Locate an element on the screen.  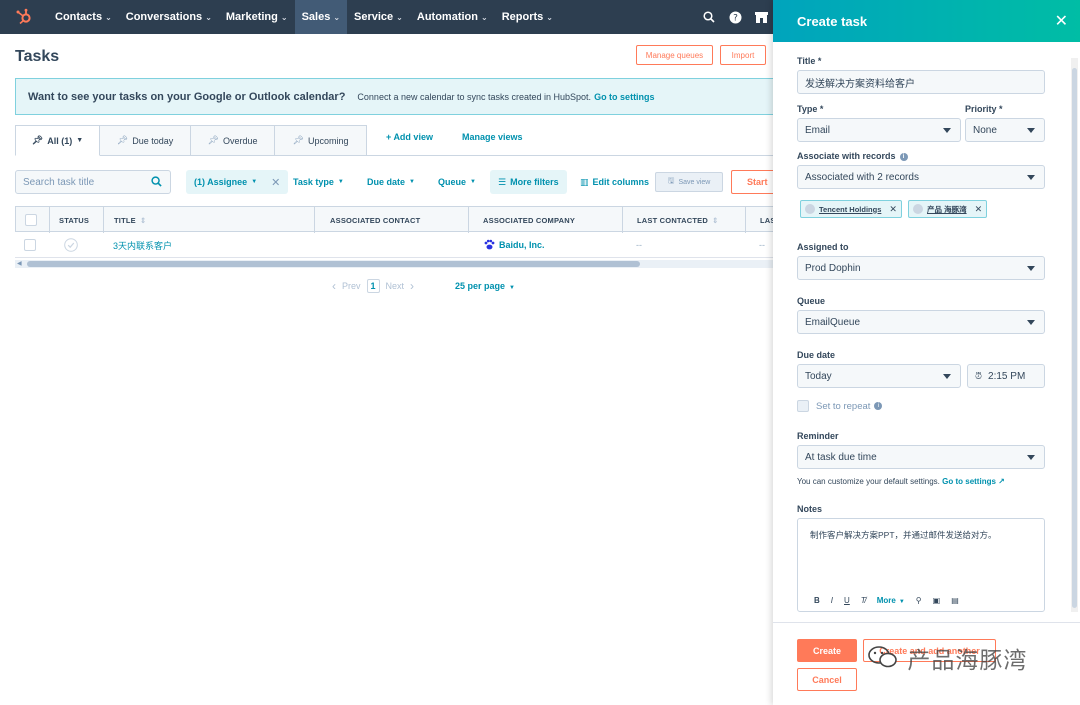
task-title-link: 3天内联系客户 is located at coordinates (142, 245).